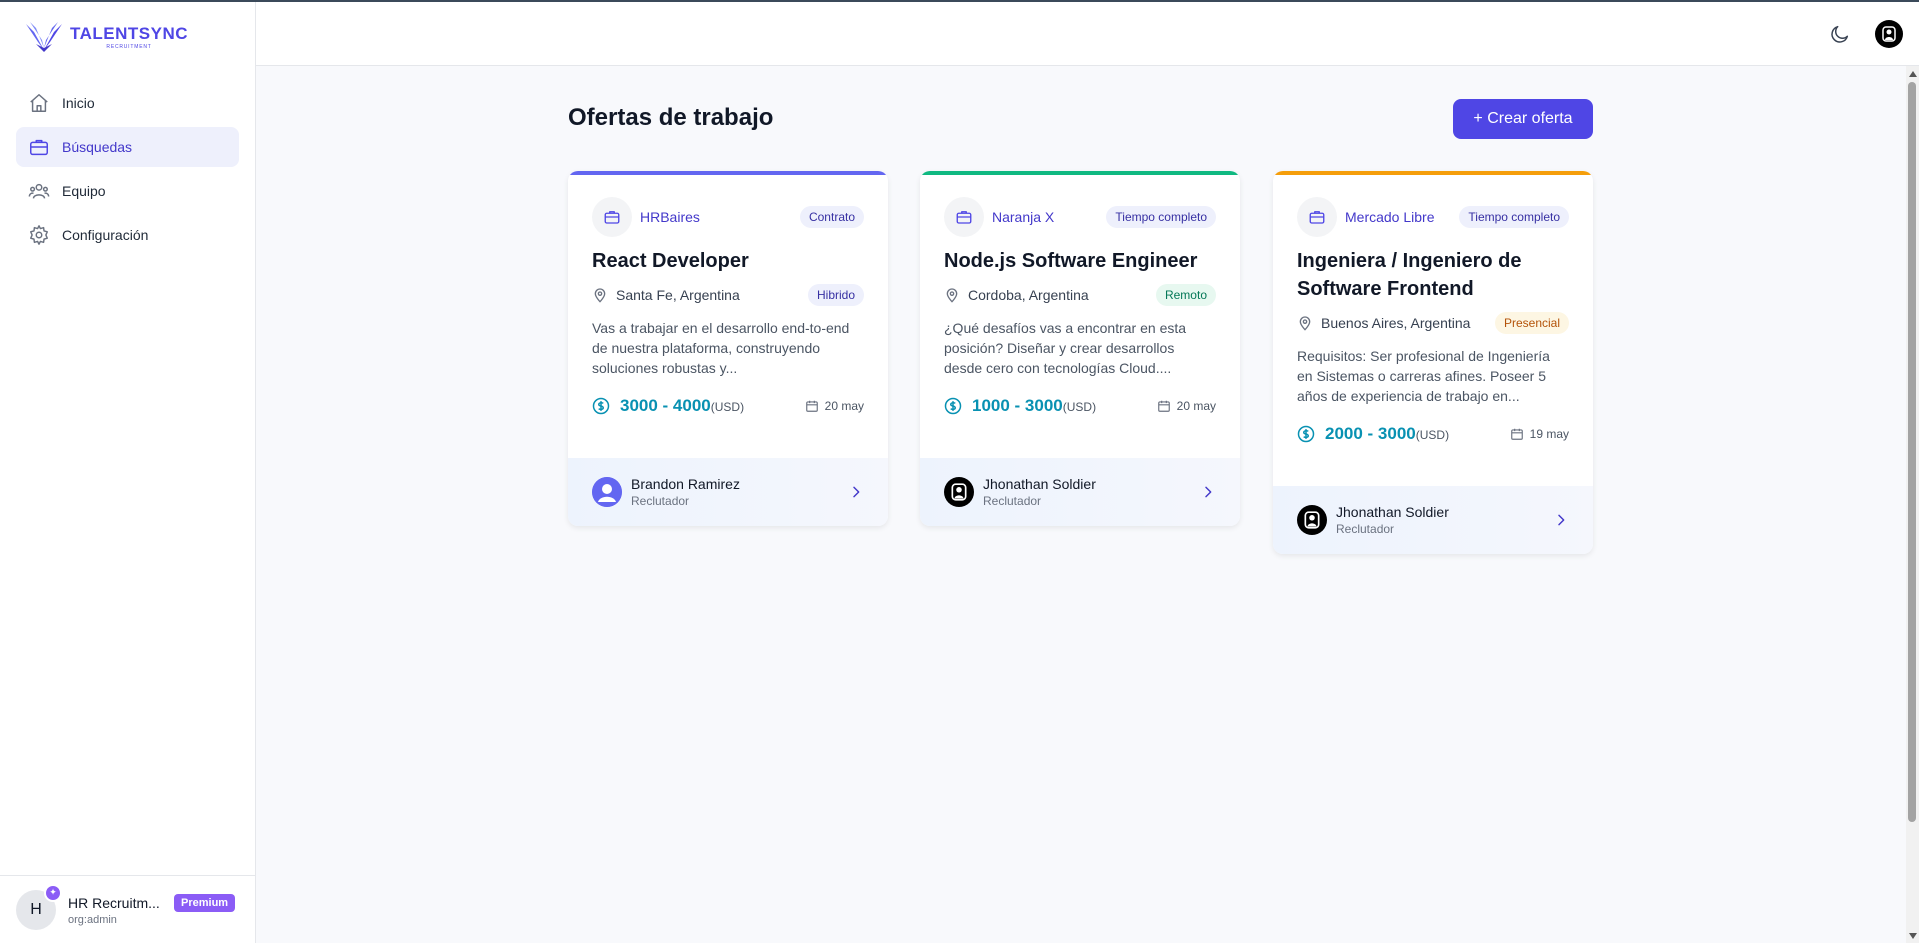  I want to click on job-title: React Developer, so click(728, 261).